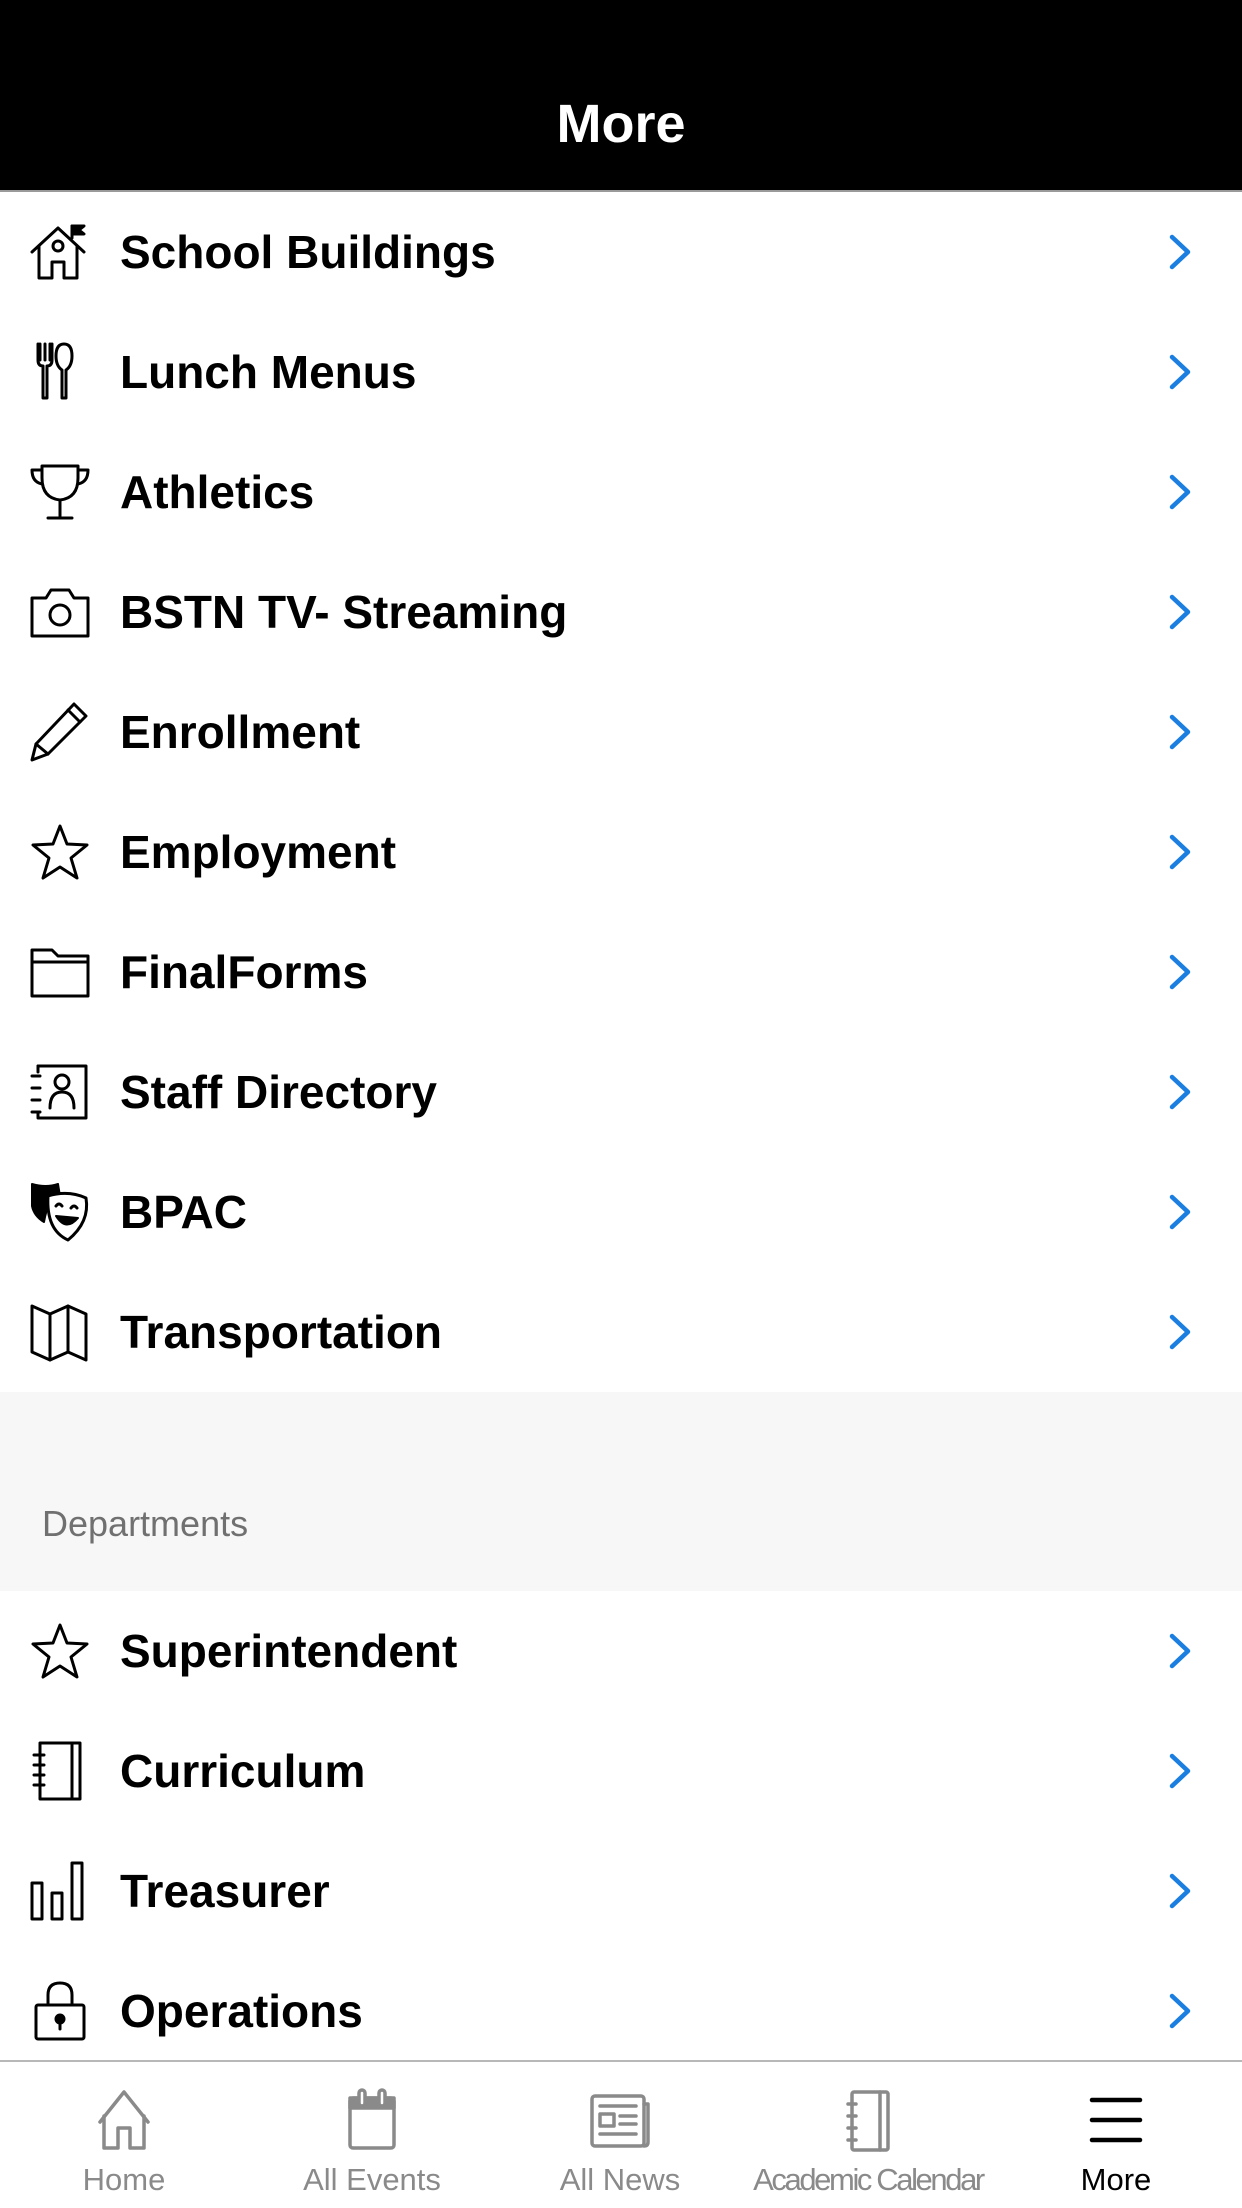 The image size is (1242, 2208). I want to click on tab-label: All News, so click(620, 2179).